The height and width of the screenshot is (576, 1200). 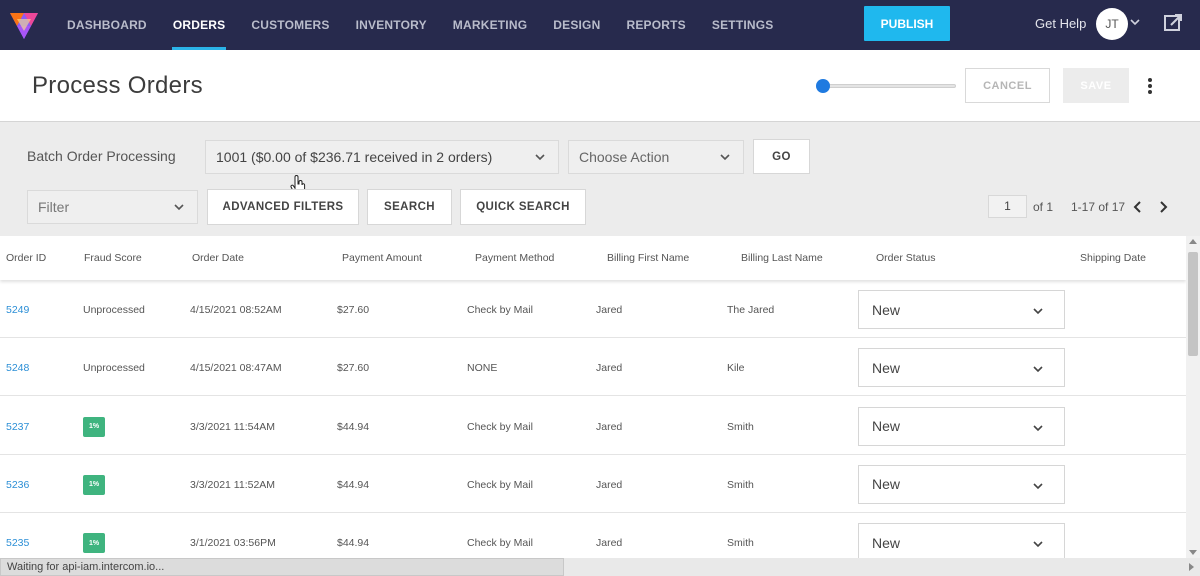 What do you see at coordinates (117, 85) in the screenshot?
I see `page-title: Process Orders` at bounding box center [117, 85].